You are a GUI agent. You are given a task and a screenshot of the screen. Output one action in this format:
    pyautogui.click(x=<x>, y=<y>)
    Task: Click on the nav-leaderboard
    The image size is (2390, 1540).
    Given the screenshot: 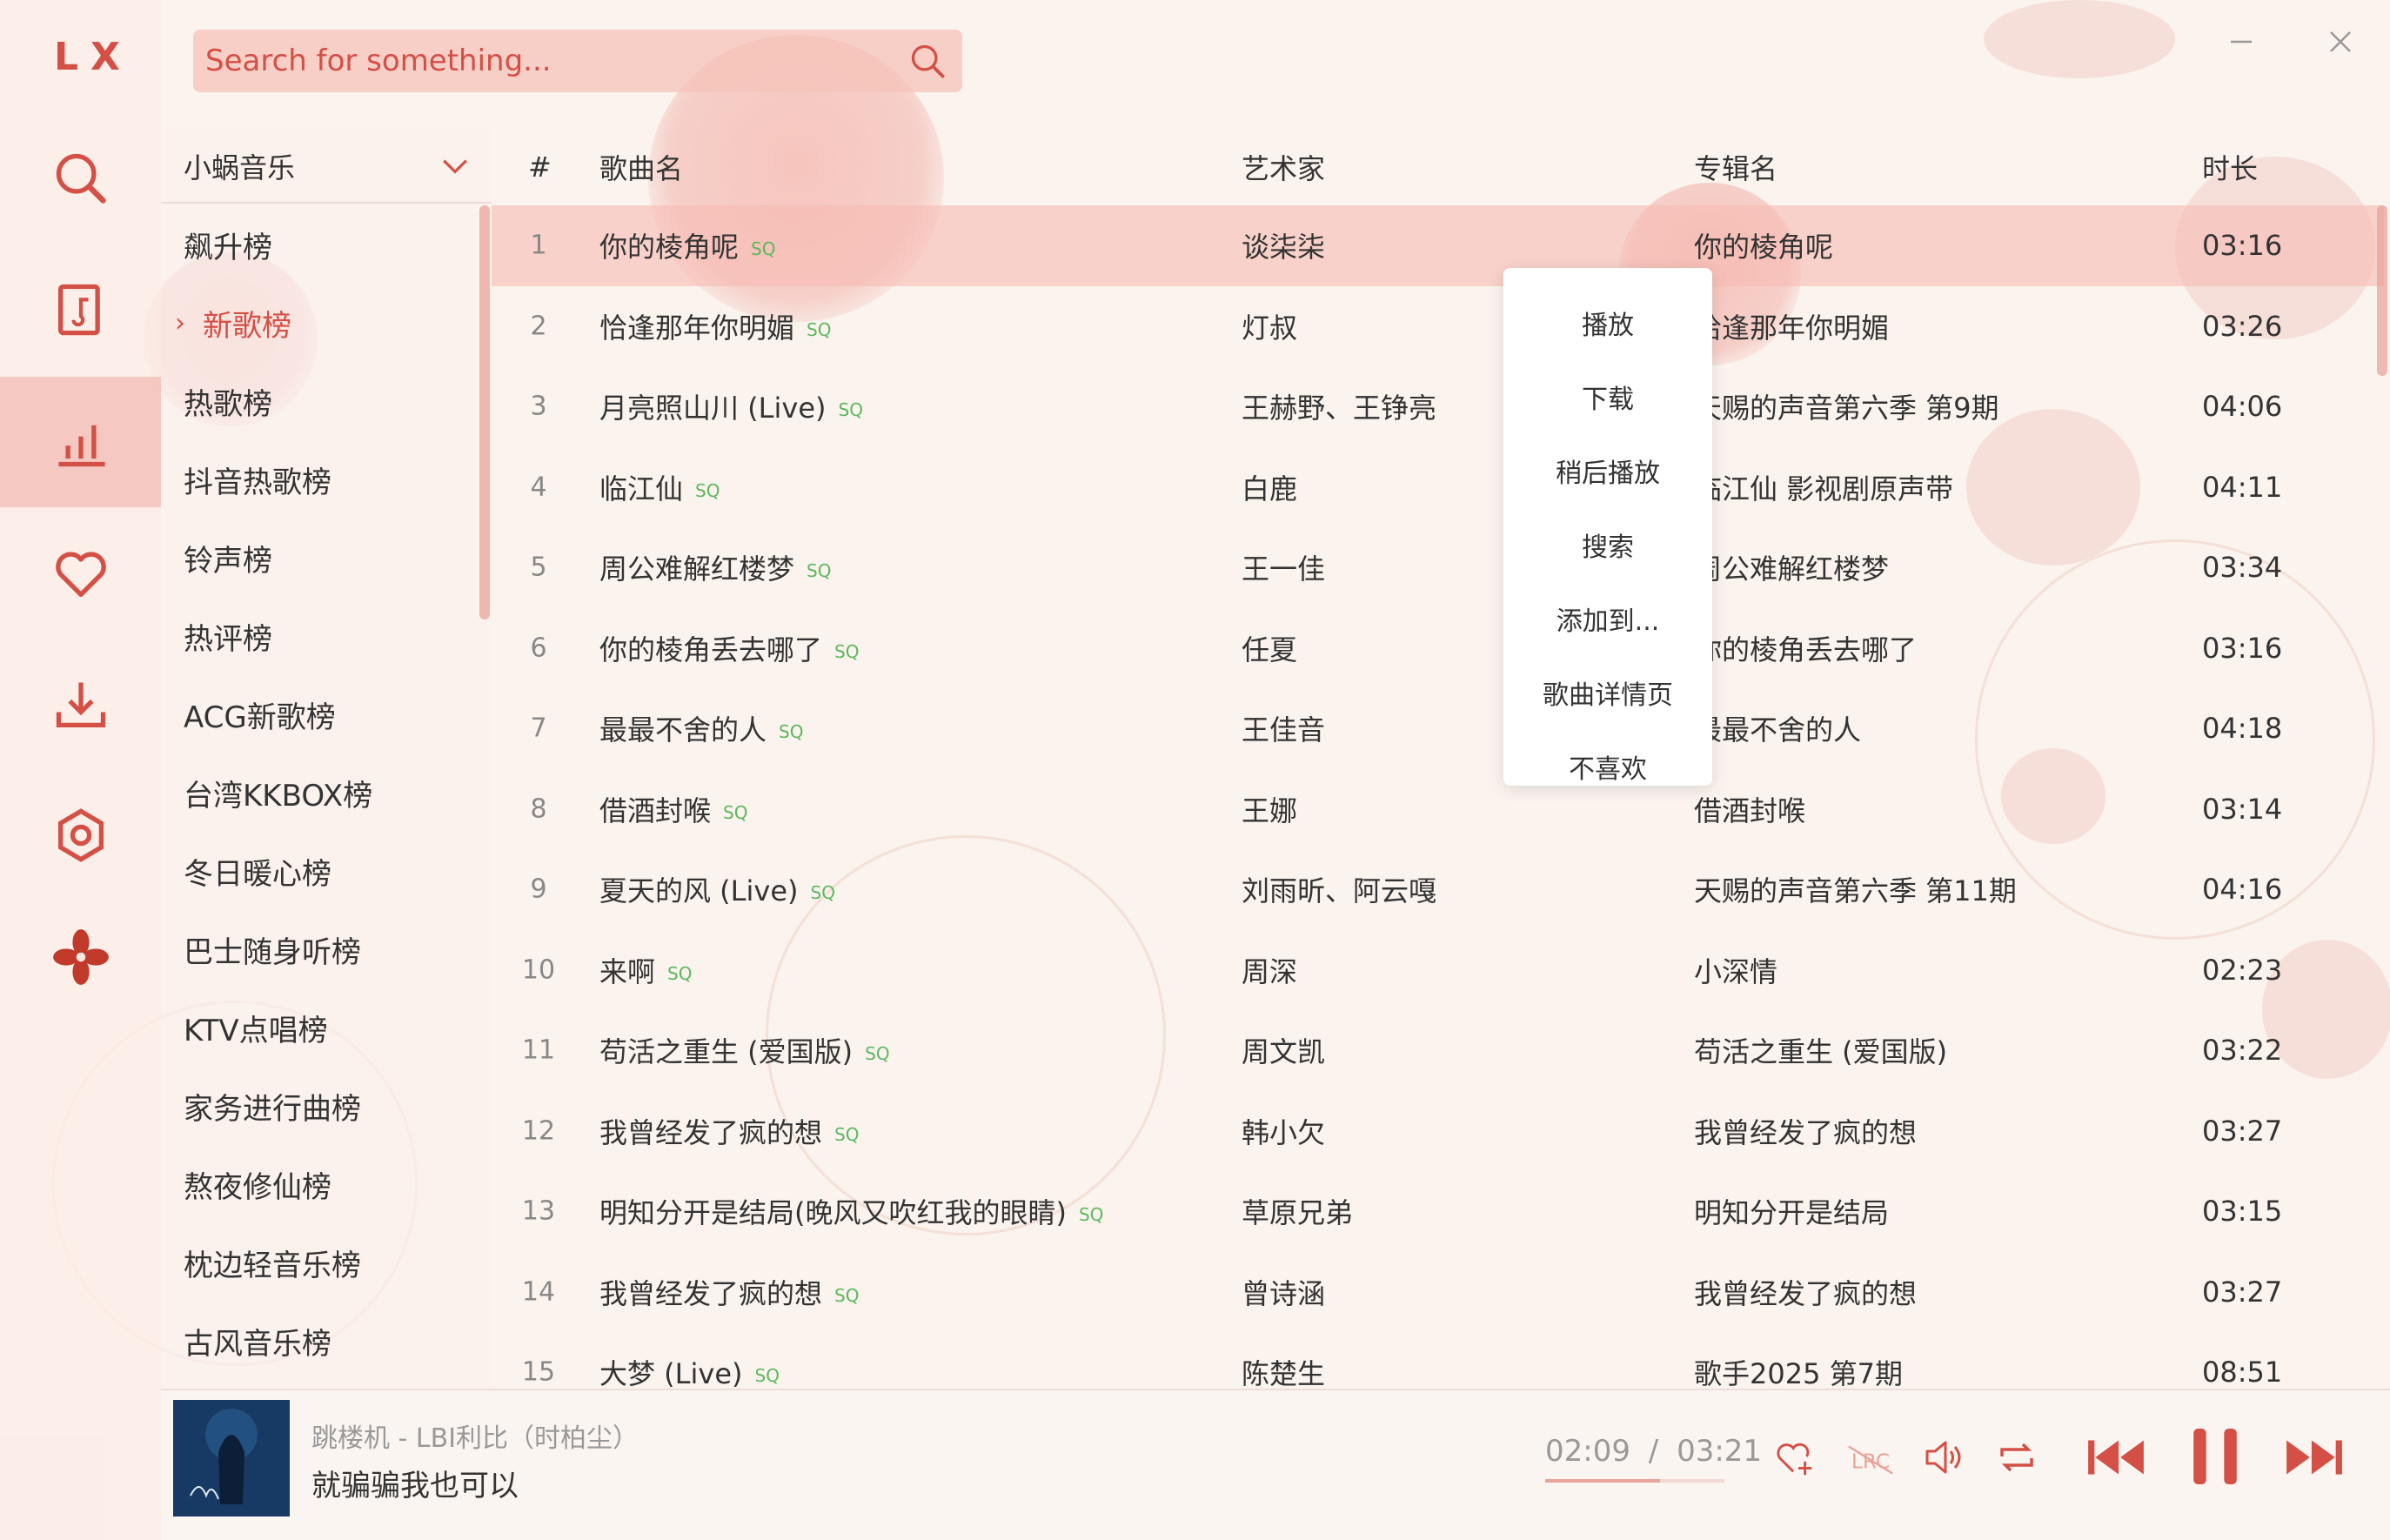 What is the action you would take?
    pyautogui.click(x=81, y=442)
    